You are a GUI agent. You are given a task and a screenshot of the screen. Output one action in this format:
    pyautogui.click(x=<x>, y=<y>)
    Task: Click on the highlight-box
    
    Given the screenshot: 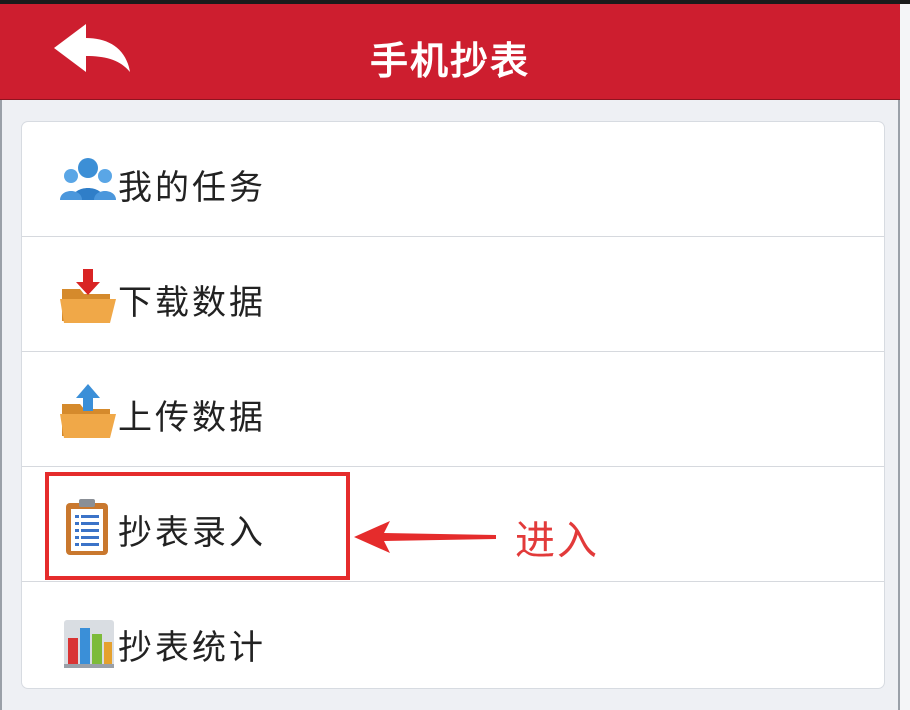 What is the action you would take?
    pyautogui.click(x=197, y=526)
    